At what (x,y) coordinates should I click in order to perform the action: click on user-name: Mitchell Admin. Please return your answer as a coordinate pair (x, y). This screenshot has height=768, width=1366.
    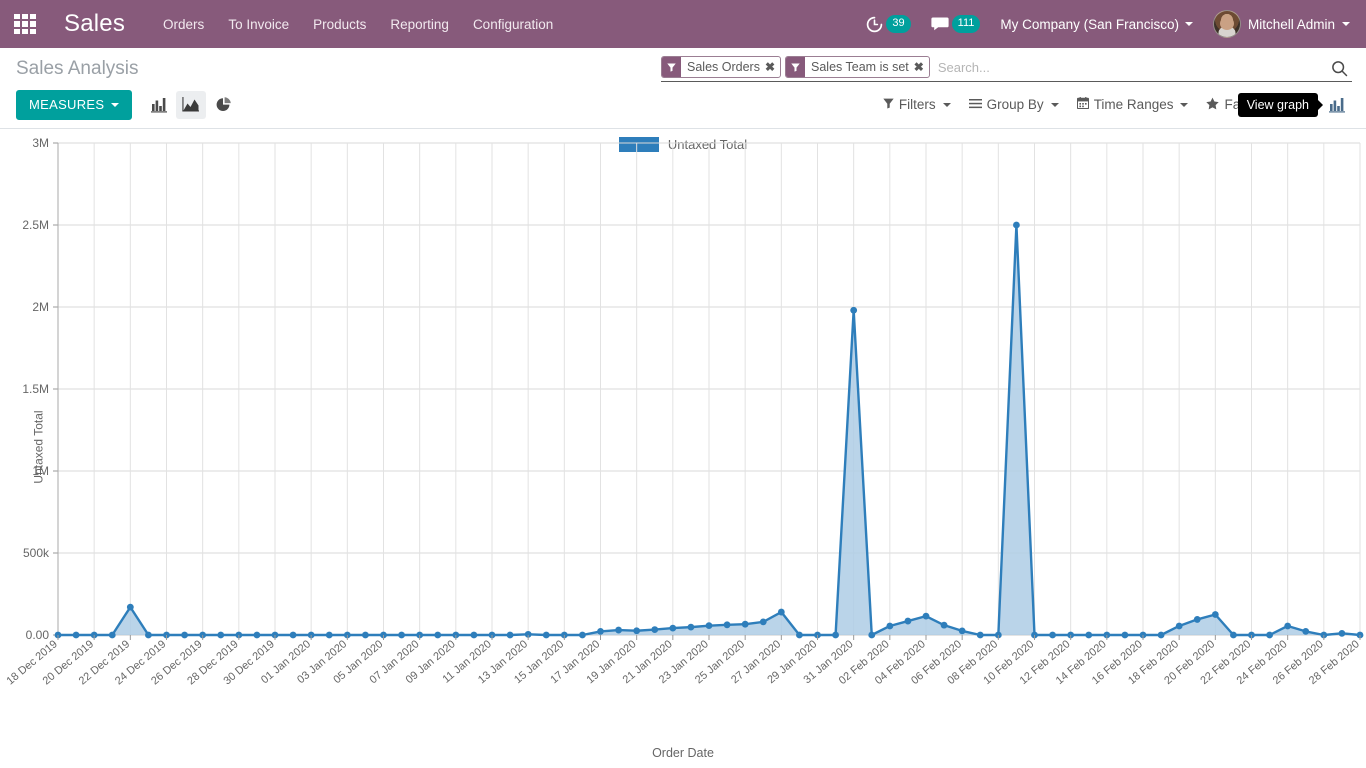
    Looking at the image, I should click on (1291, 24).